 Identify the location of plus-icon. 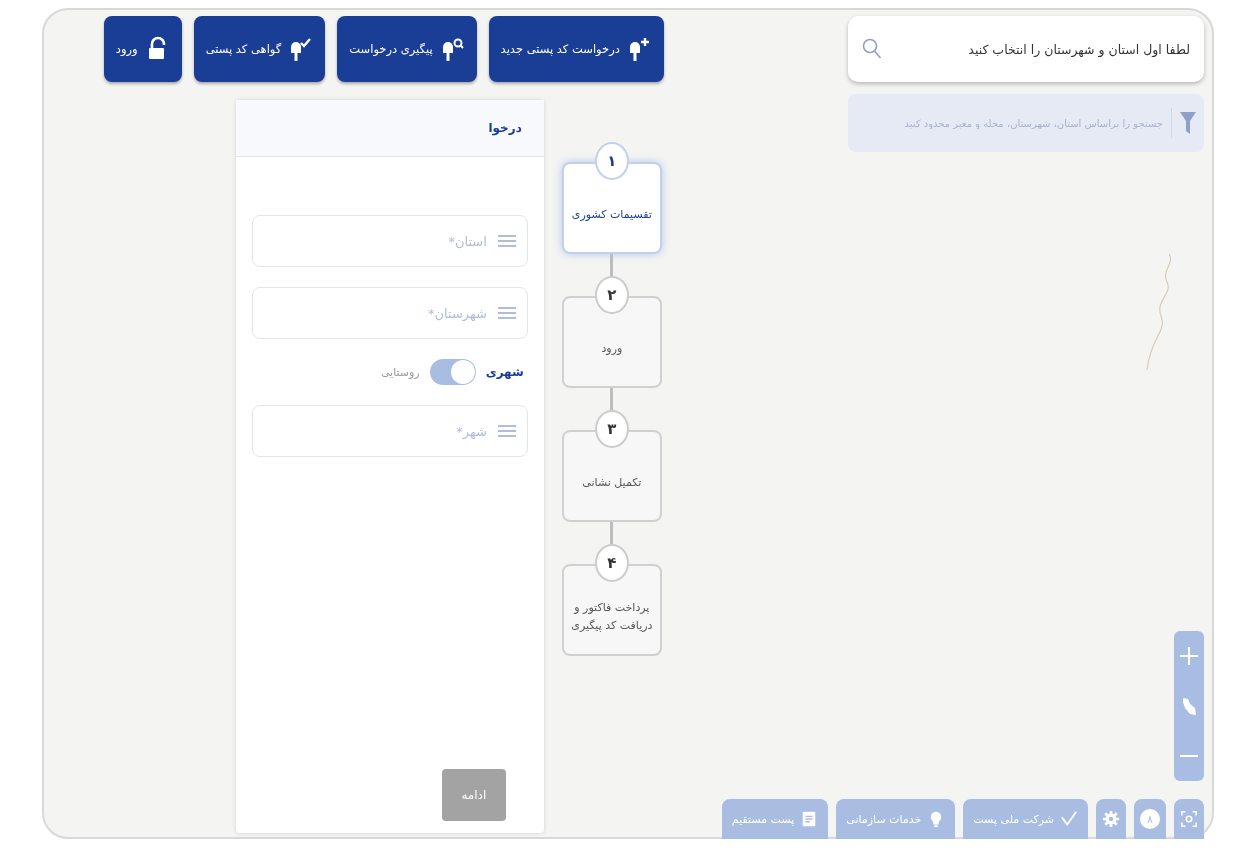
(1189, 656).